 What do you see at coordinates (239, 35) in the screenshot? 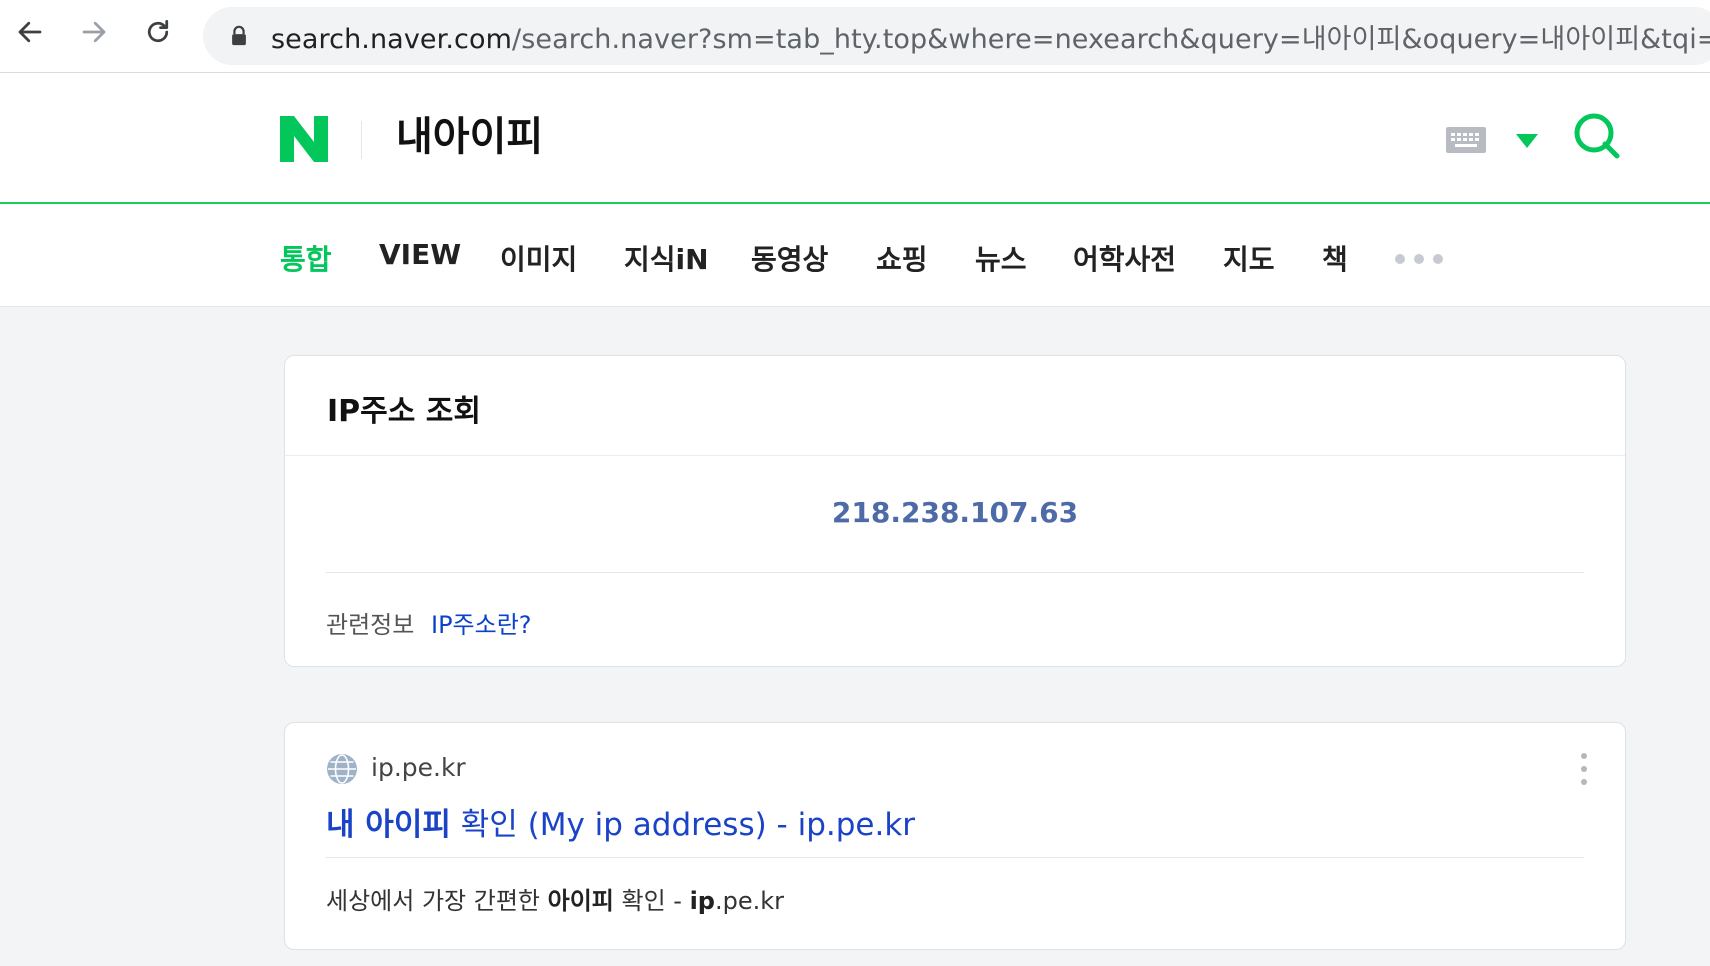
I see `lock-icon` at bounding box center [239, 35].